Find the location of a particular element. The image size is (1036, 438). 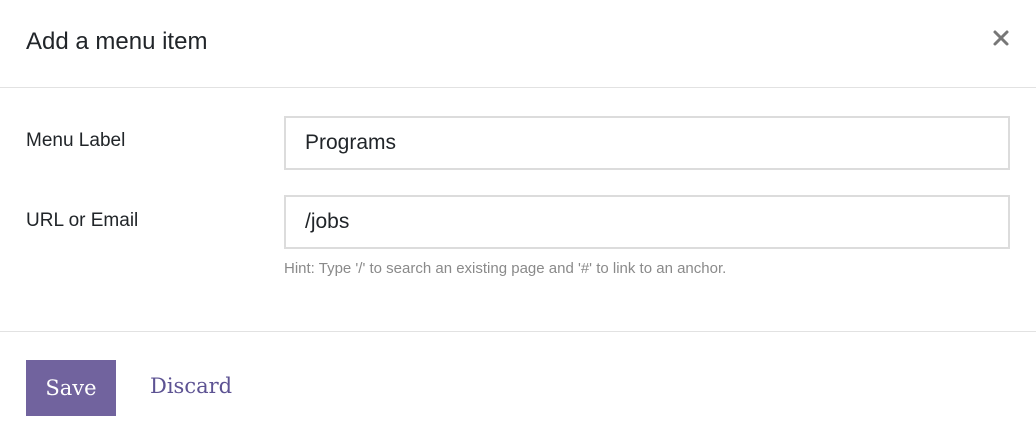

save-button: Save is located at coordinates (71, 388).